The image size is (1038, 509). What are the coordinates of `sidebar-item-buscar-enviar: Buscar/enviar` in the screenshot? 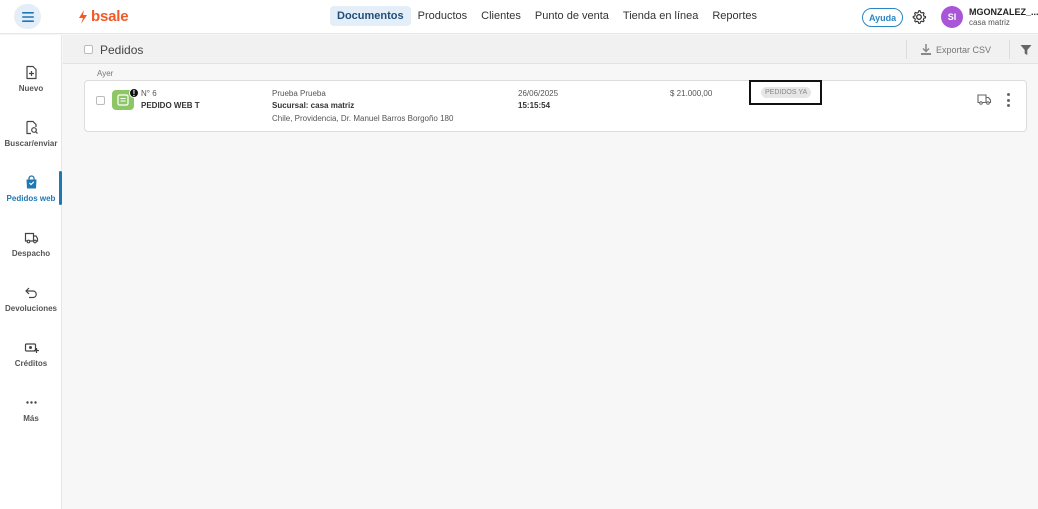 It's located at (31, 141).